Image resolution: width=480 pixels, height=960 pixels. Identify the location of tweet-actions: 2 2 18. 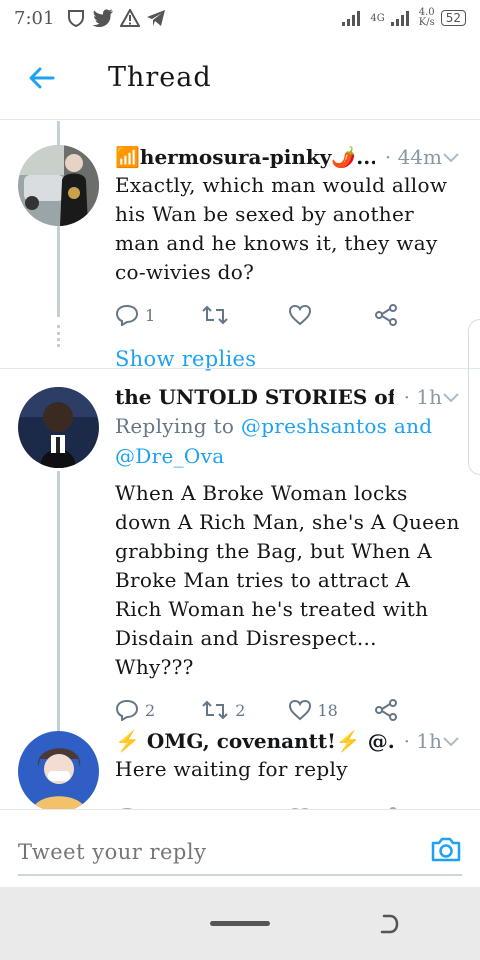
(287, 710).